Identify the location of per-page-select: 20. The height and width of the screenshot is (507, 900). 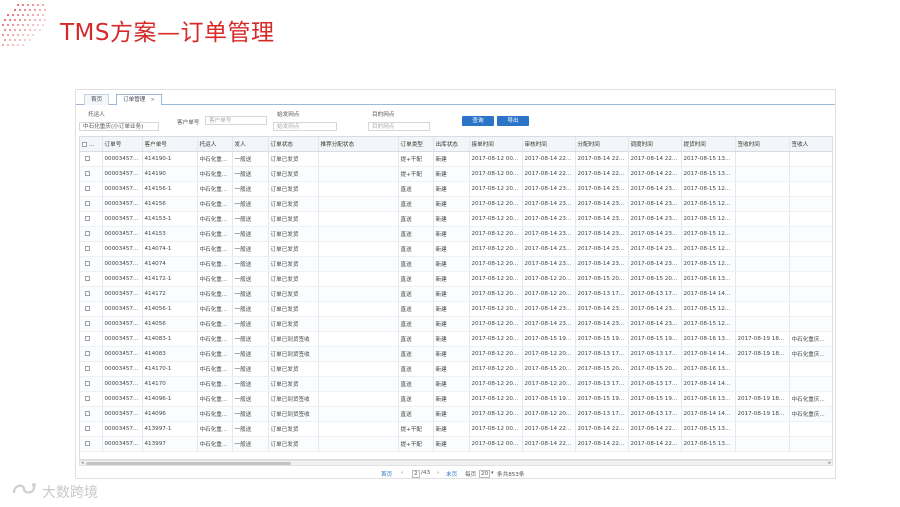
(485, 474).